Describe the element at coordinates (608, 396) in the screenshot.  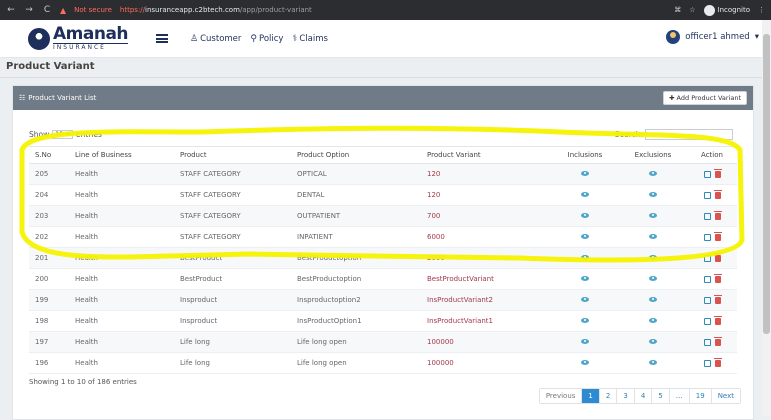
I see `page-button: 2` at that location.